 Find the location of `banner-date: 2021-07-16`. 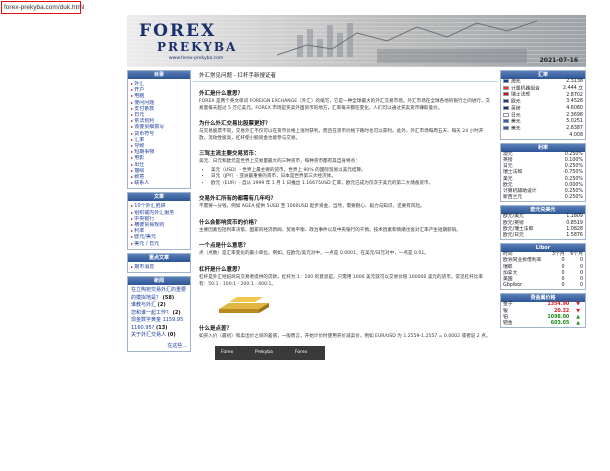

banner-date: 2021-07-16 is located at coordinates (558, 60).